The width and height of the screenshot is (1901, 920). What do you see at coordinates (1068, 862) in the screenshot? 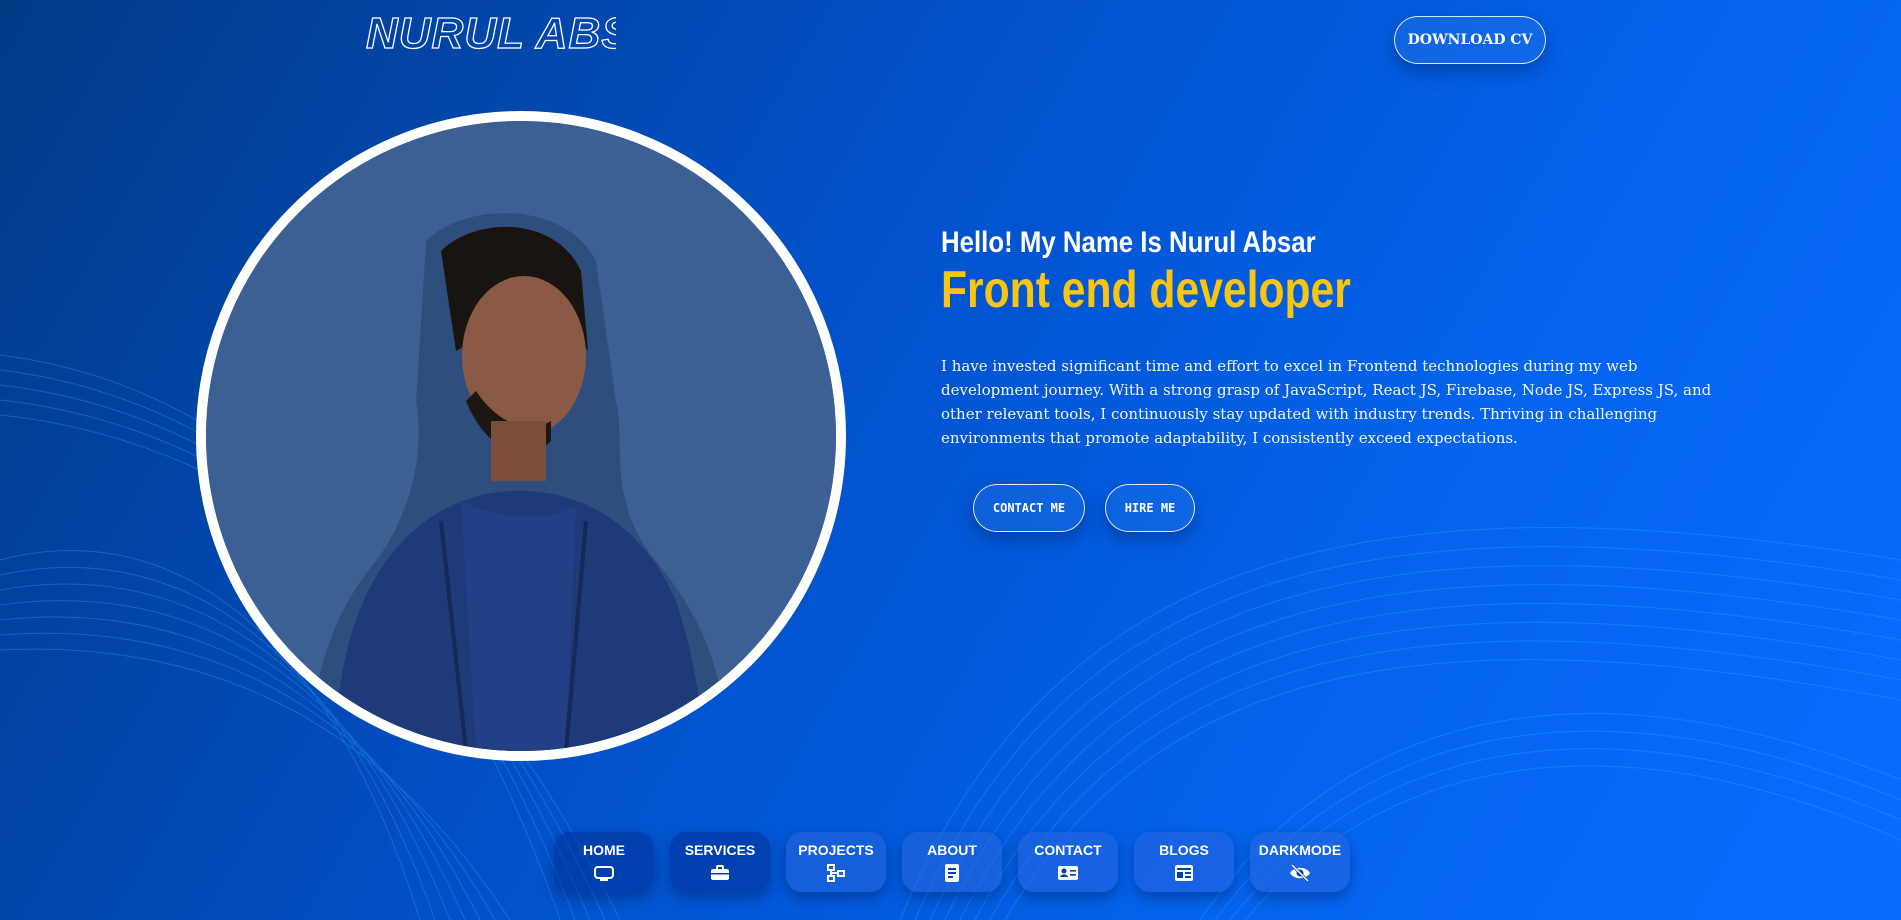
I see `nav-contact: CONTACT` at bounding box center [1068, 862].